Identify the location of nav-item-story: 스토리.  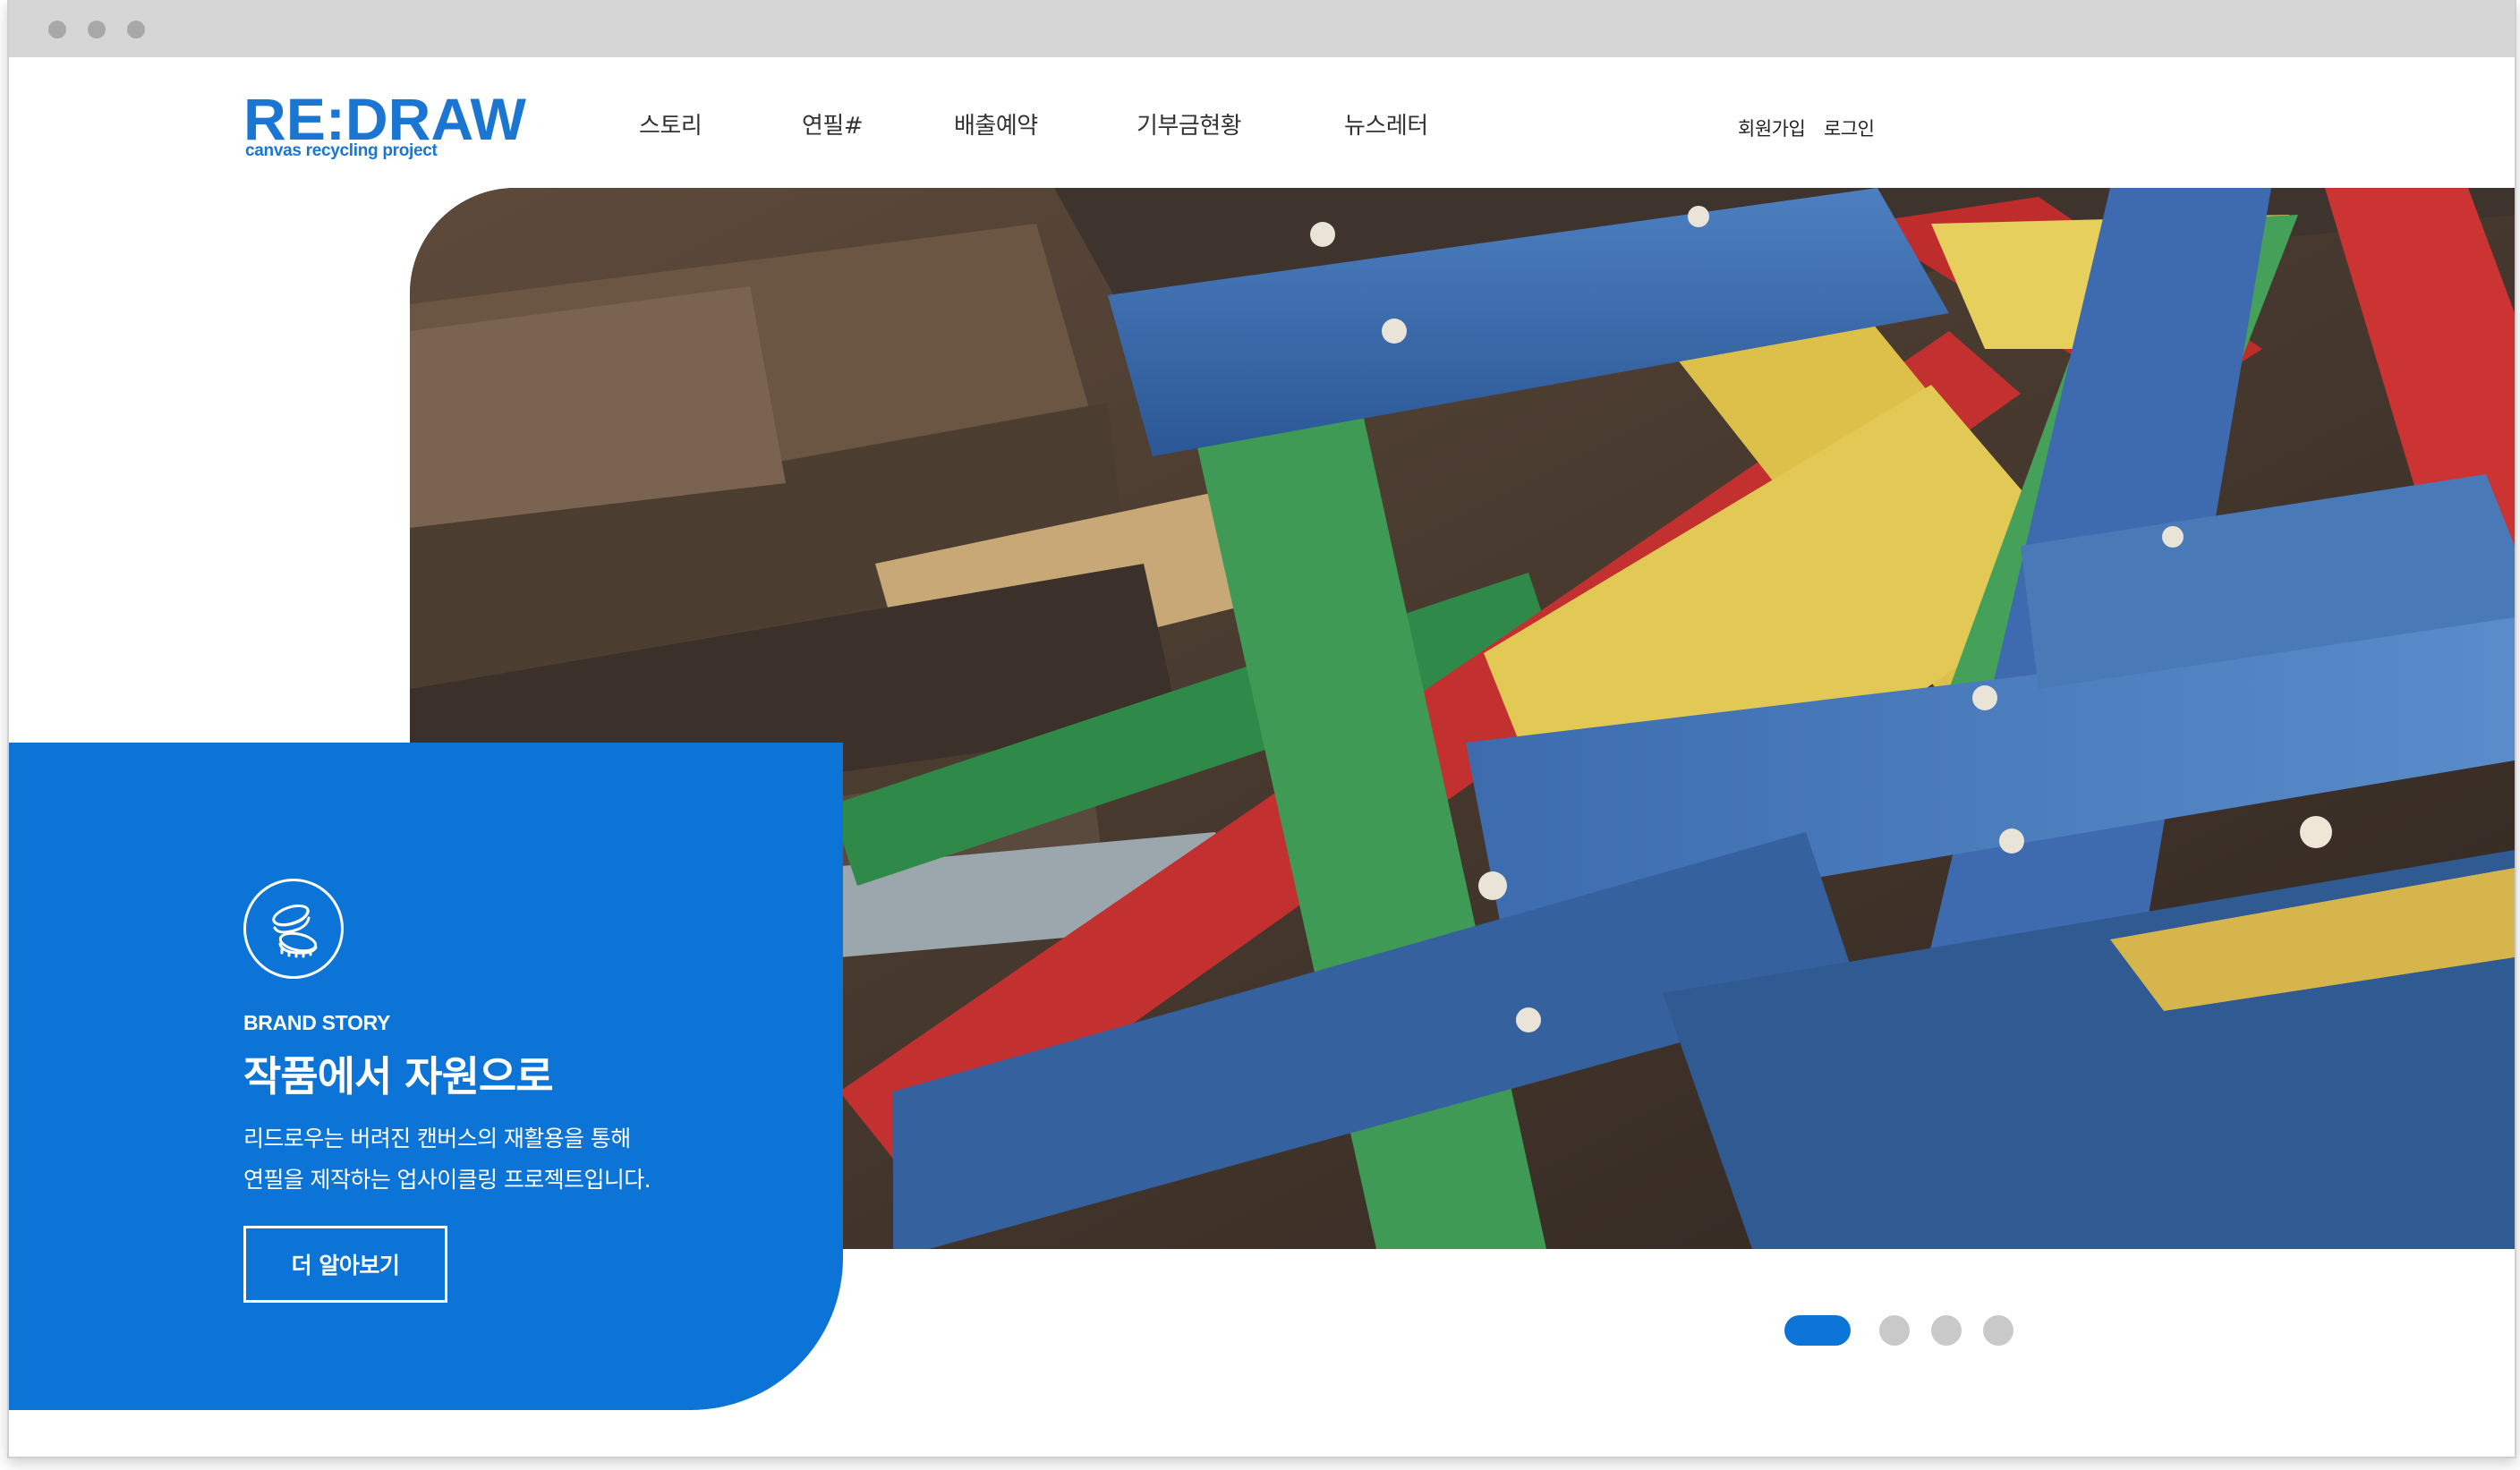
(670, 123).